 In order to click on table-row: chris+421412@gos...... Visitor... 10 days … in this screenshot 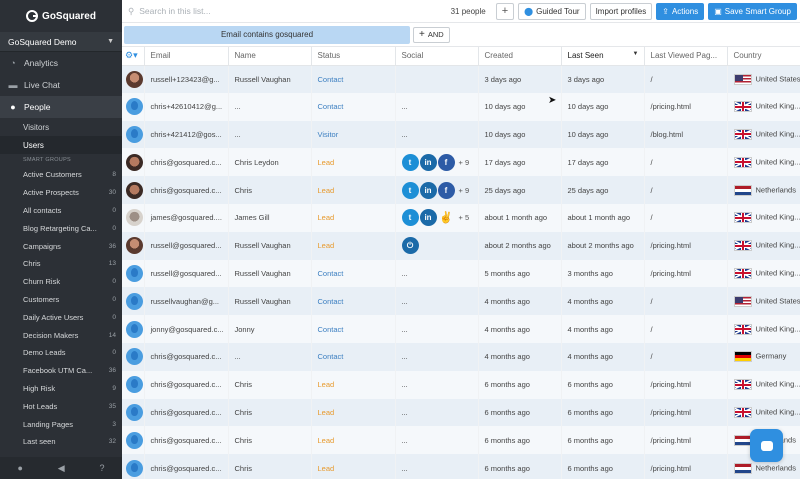, I will do `click(461, 134)`.